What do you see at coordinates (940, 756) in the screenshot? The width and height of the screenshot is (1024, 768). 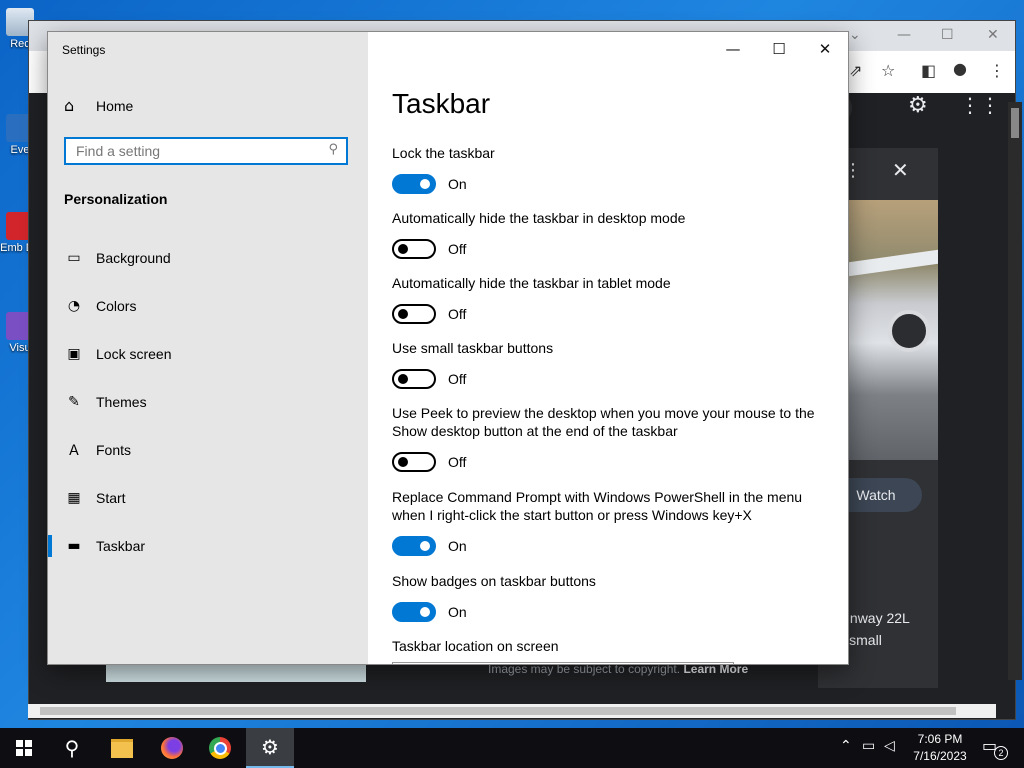 I see `clock-date: 7/16/2023` at bounding box center [940, 756].